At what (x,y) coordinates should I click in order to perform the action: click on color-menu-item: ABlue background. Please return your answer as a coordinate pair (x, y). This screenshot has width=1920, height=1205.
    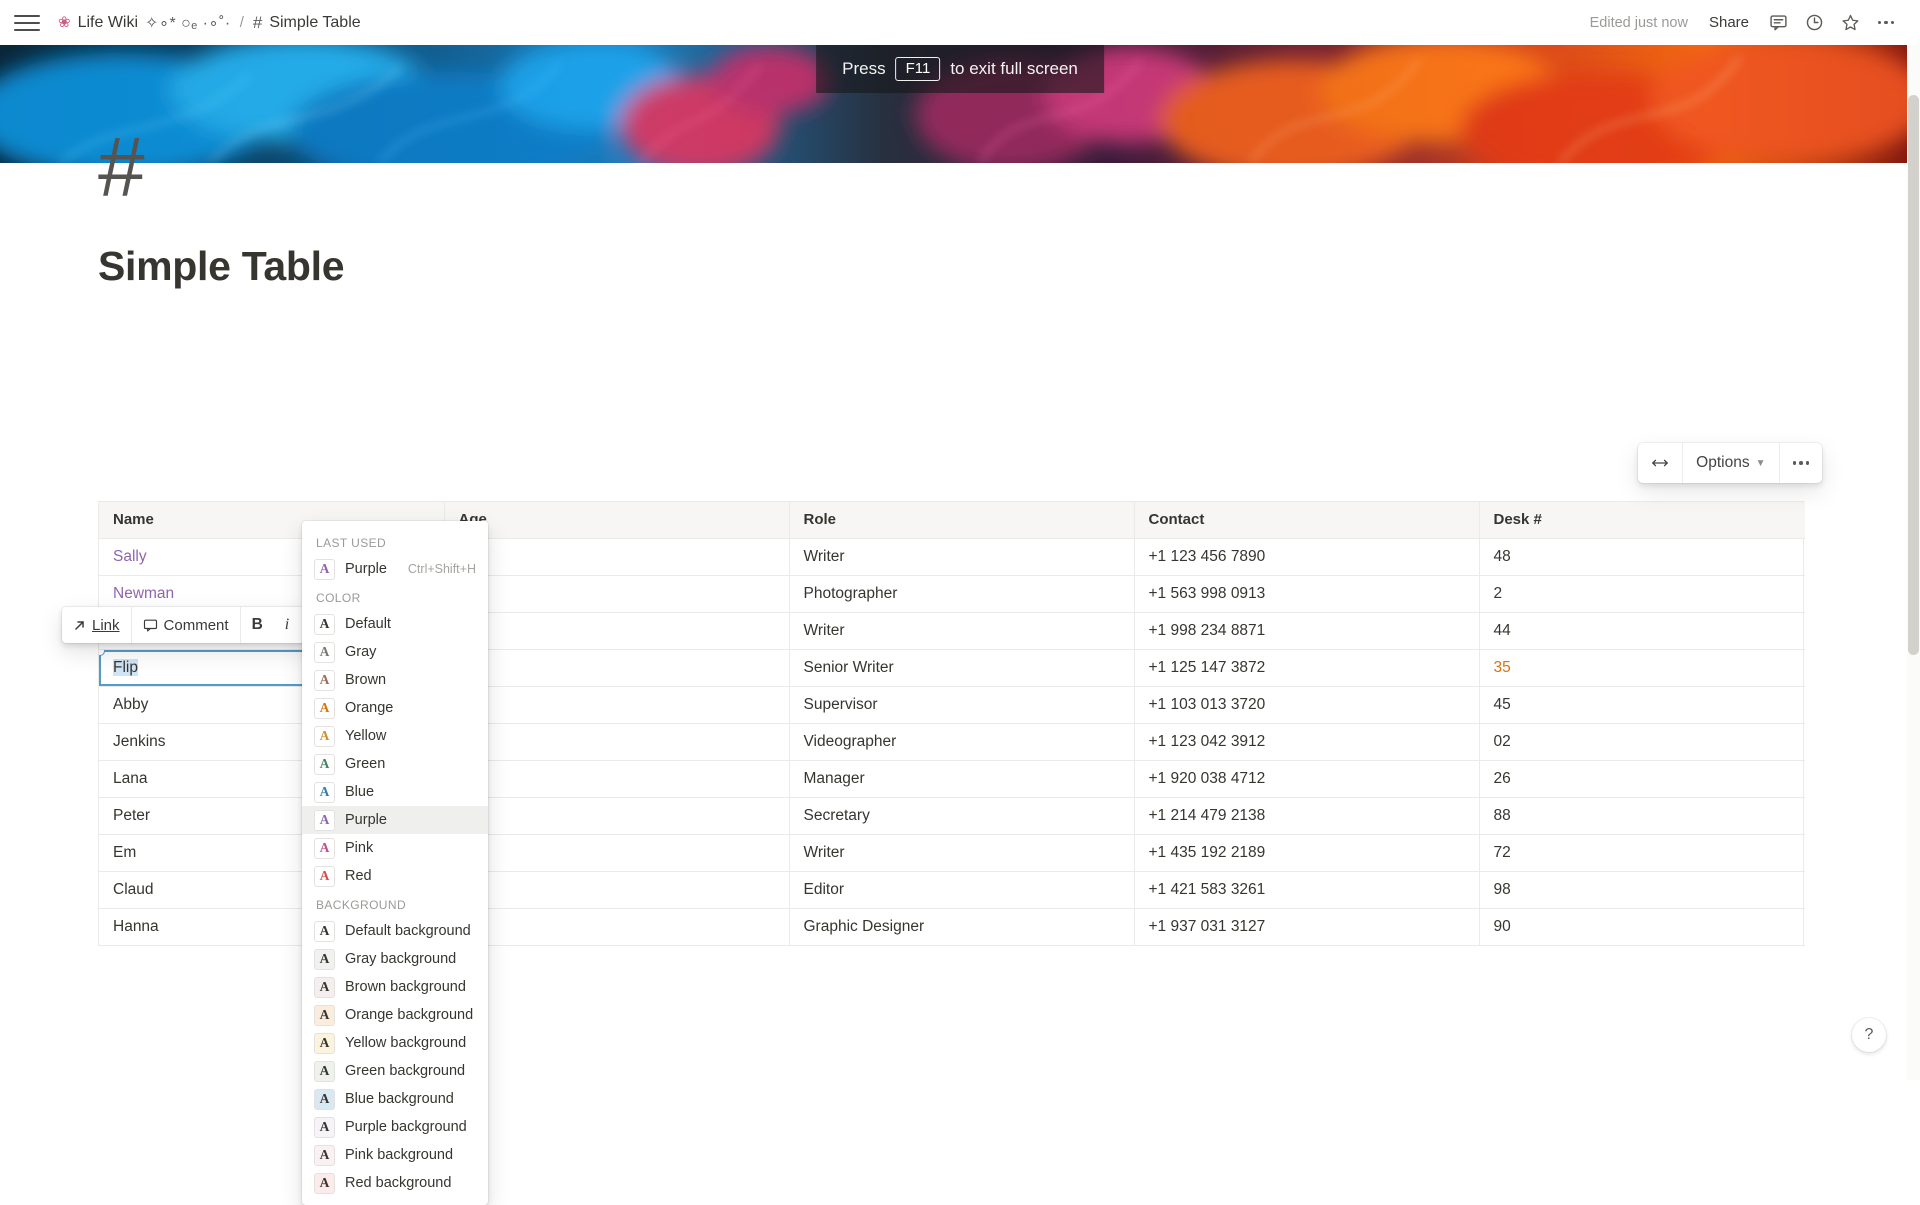
    Looking at the image, I should click on (395, 1099).